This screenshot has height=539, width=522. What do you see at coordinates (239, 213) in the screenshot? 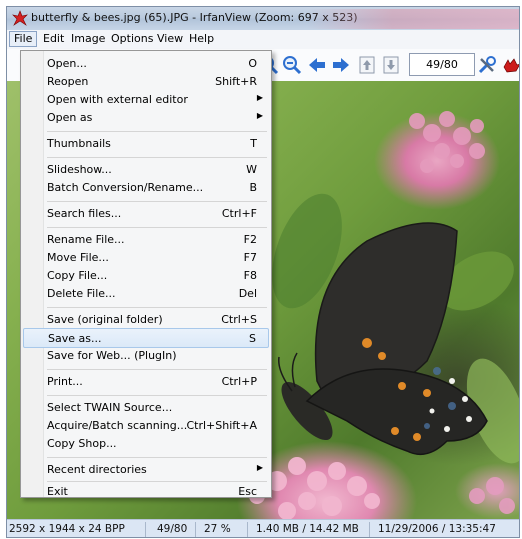
I see `menu-item-shortcut: Ctrl+F` at bounding box center [239, 213].